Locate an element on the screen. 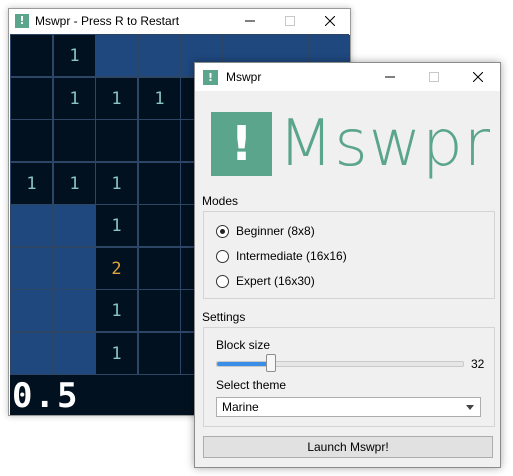 Image resolution: width=513 pixels, height=476 pixels. time-readout: 0.5 is located at coordinates (46, 396).